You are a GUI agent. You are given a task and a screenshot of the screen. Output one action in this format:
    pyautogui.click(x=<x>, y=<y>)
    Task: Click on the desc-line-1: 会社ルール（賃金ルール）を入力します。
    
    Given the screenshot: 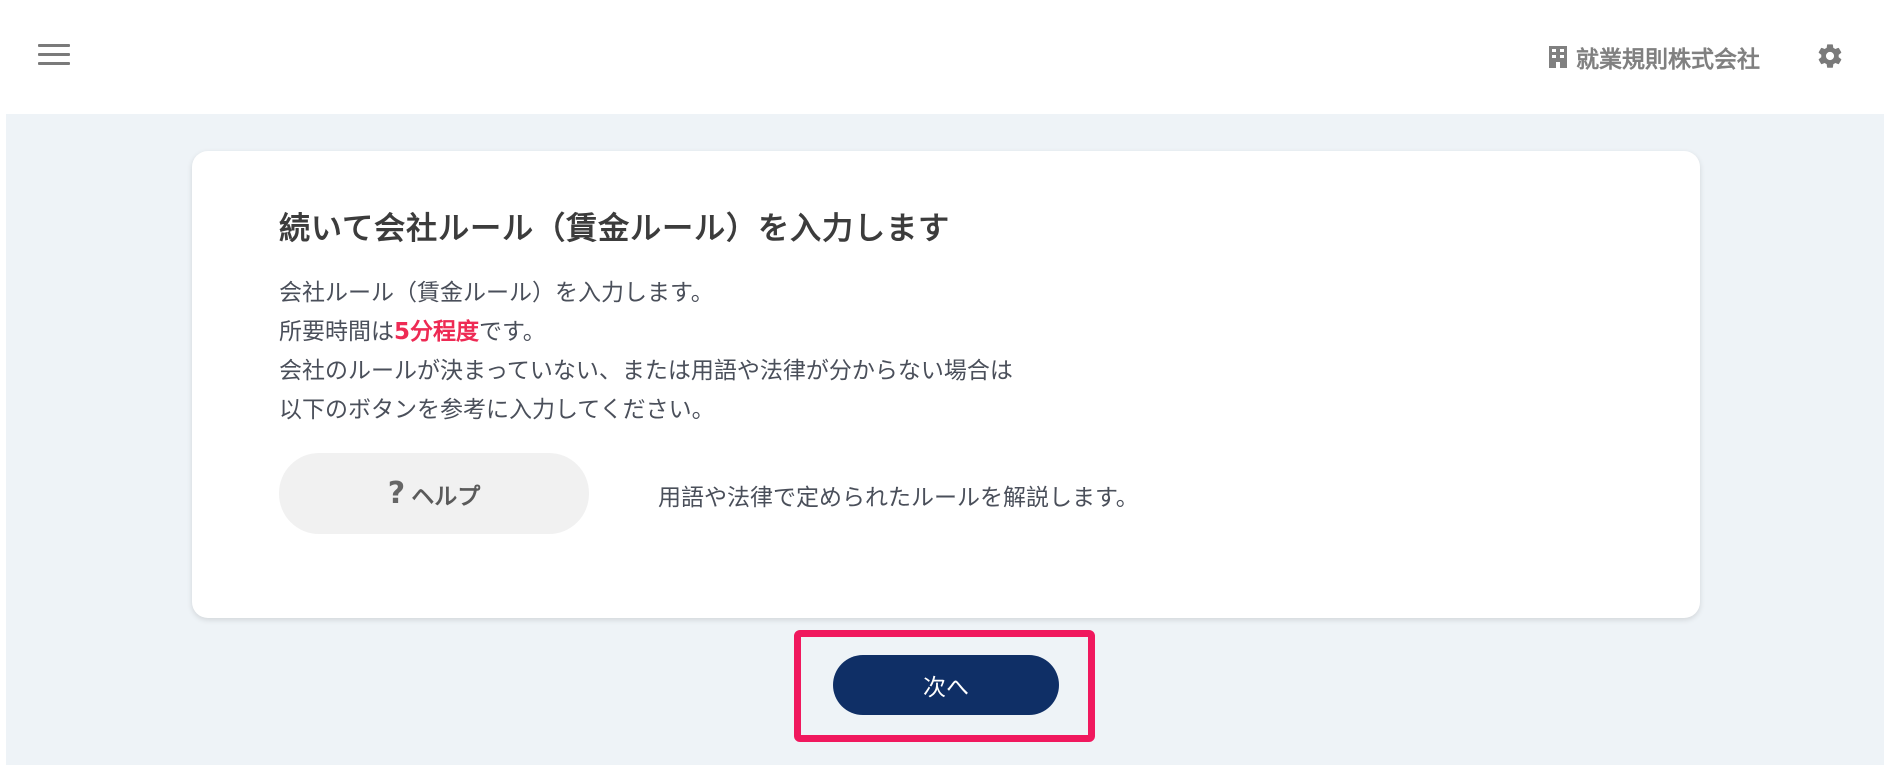 What is the action you would take?
    pyautogui.click(x=496, y=293)
    